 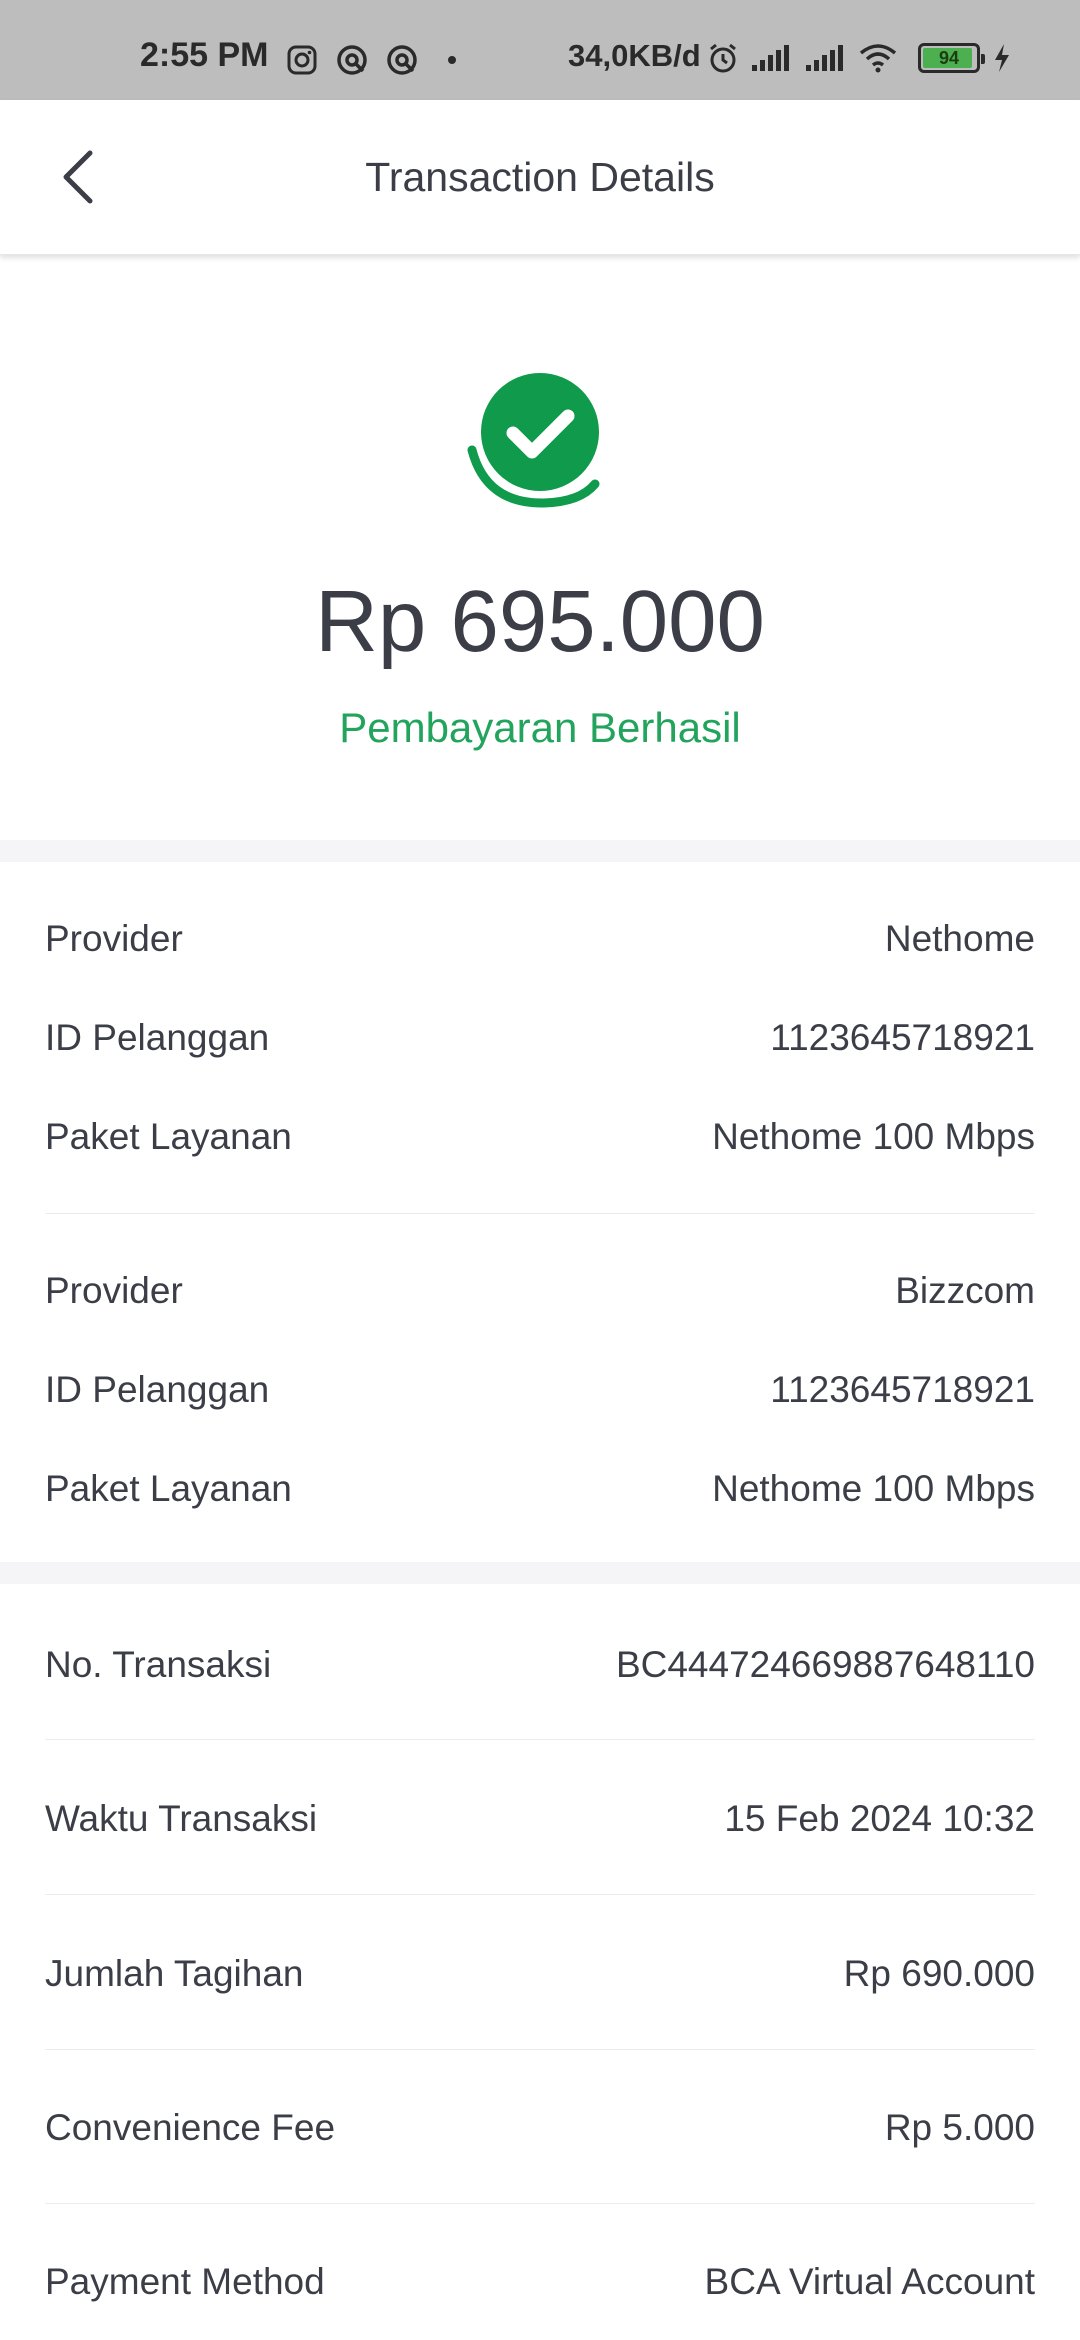 What do you see at coordinates (540, 939) in the screenshot?
I see `provider-row: Provider Nethome` at bounding box center [540, 939].